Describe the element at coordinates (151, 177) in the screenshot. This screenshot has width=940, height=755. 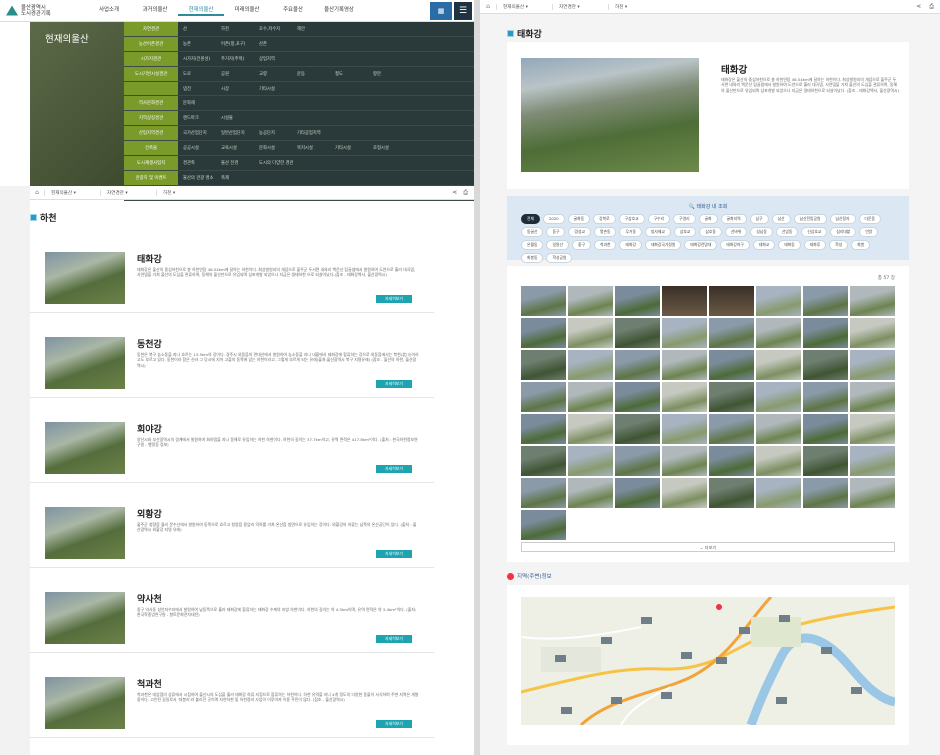
I see `mega-category: 관광지 및 이벤트` at that location.